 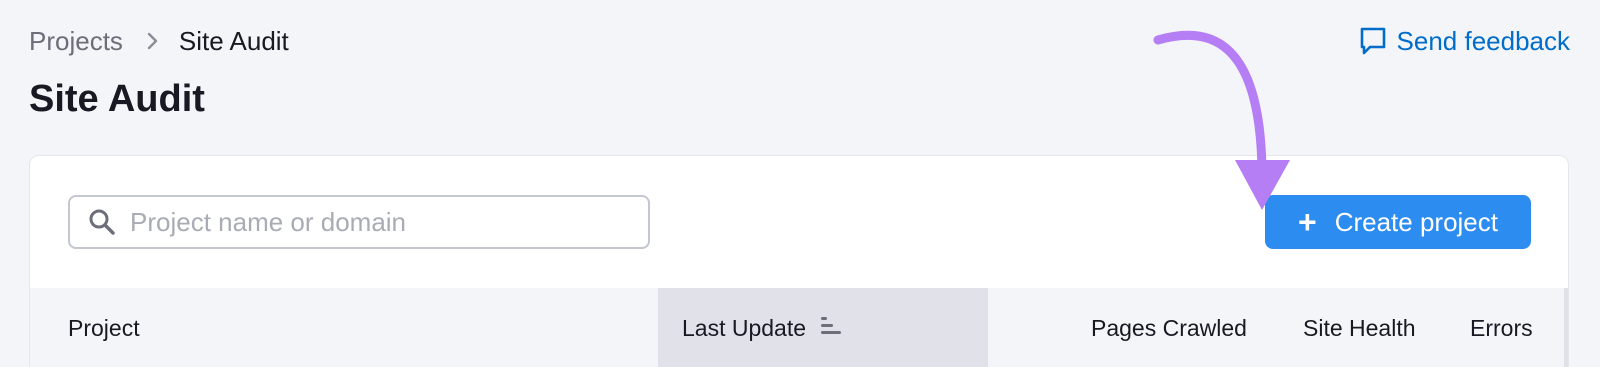 I want to click on page-title: Site Audit, so click(x=117, y=99).